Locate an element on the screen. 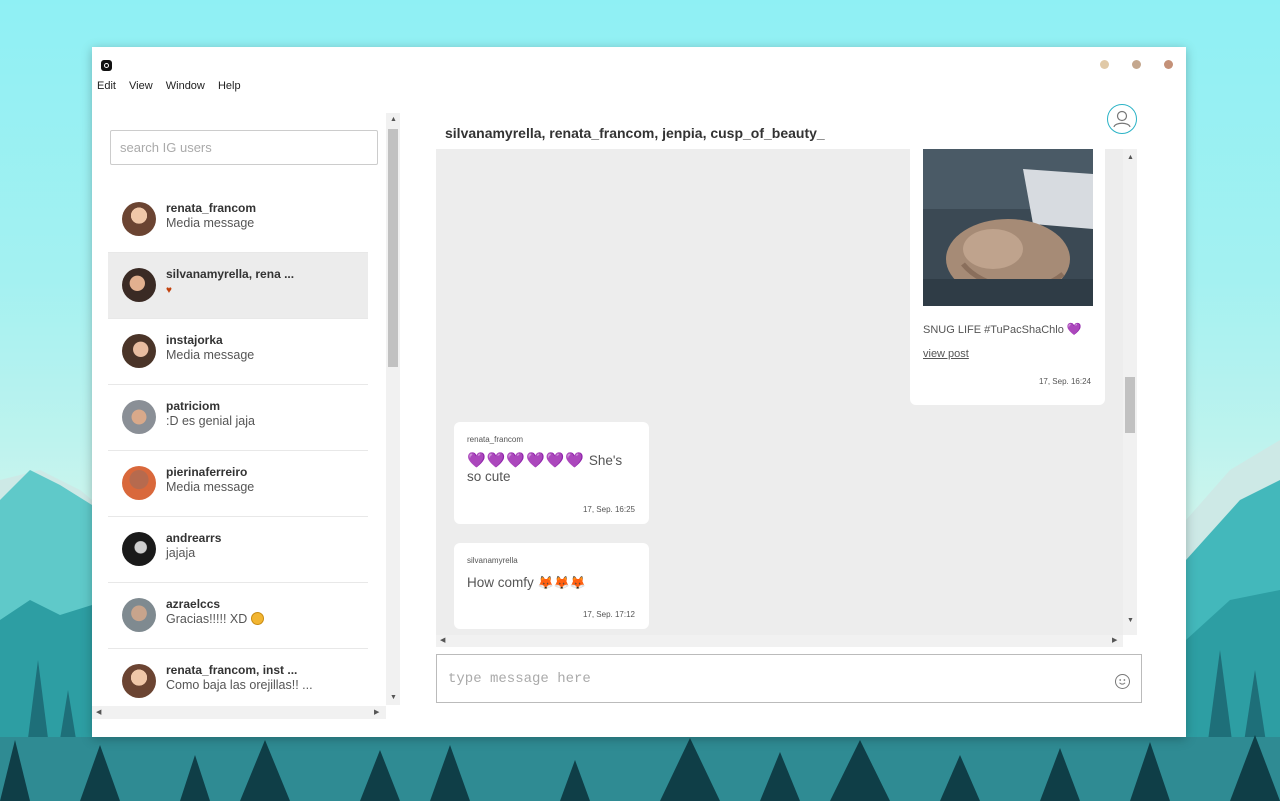 The height and width of the screenshot is (801, 1280). message-time: 17, Sep. 16:24 is located at coordinates (1064, 381).